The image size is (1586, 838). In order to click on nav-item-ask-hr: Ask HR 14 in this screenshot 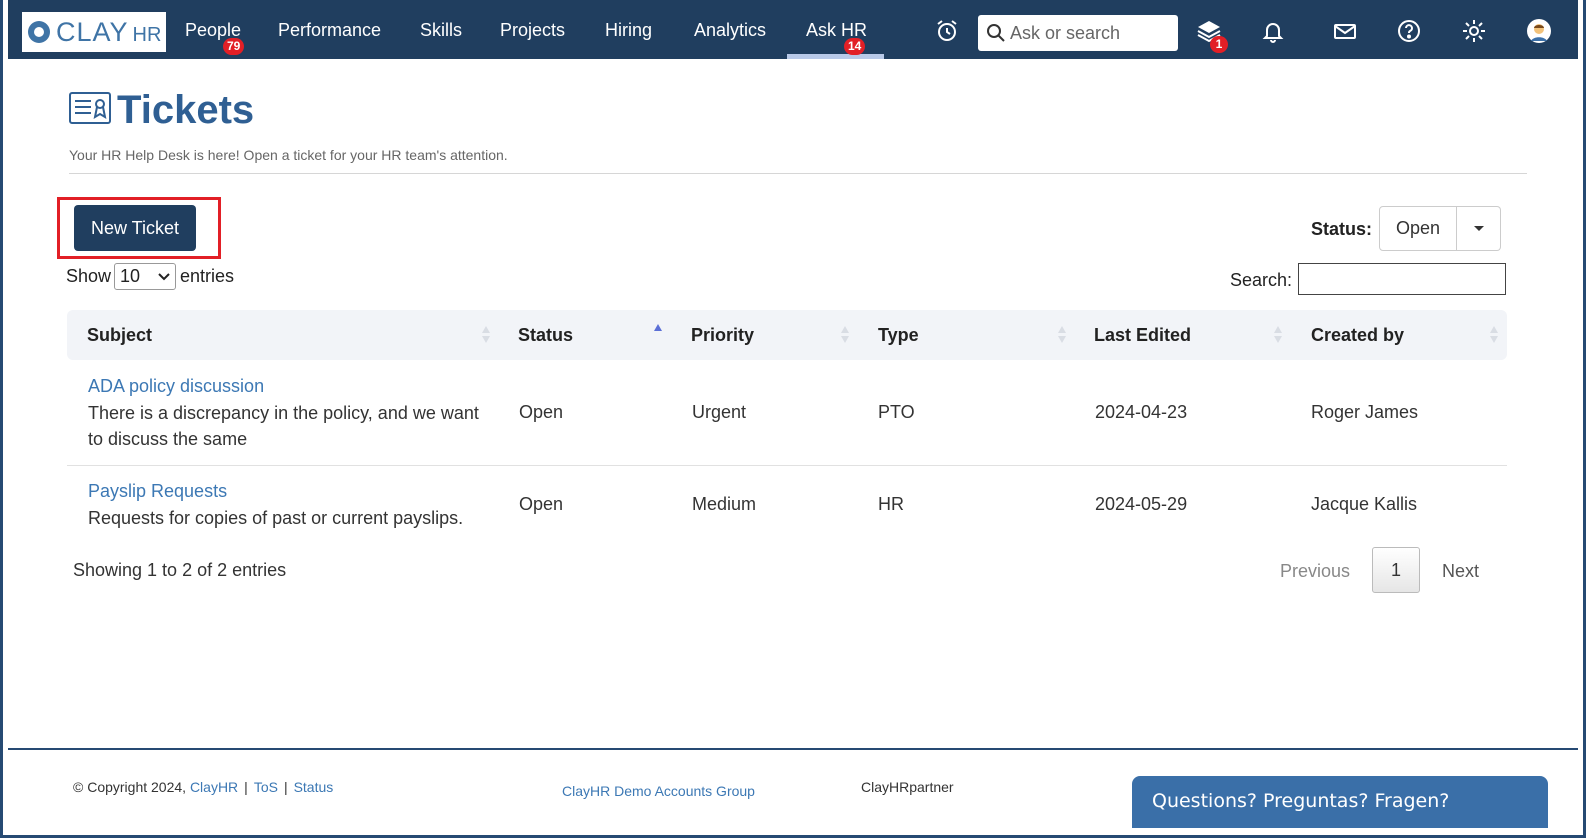, I will do `click(835, 39)`.